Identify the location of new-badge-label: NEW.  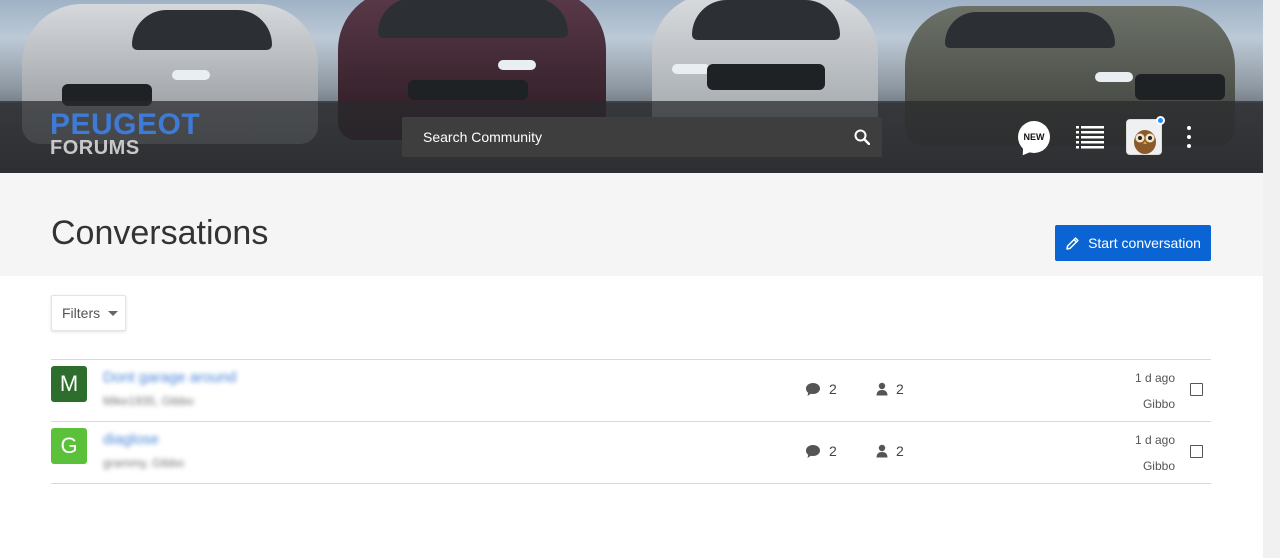
(1034, 137).